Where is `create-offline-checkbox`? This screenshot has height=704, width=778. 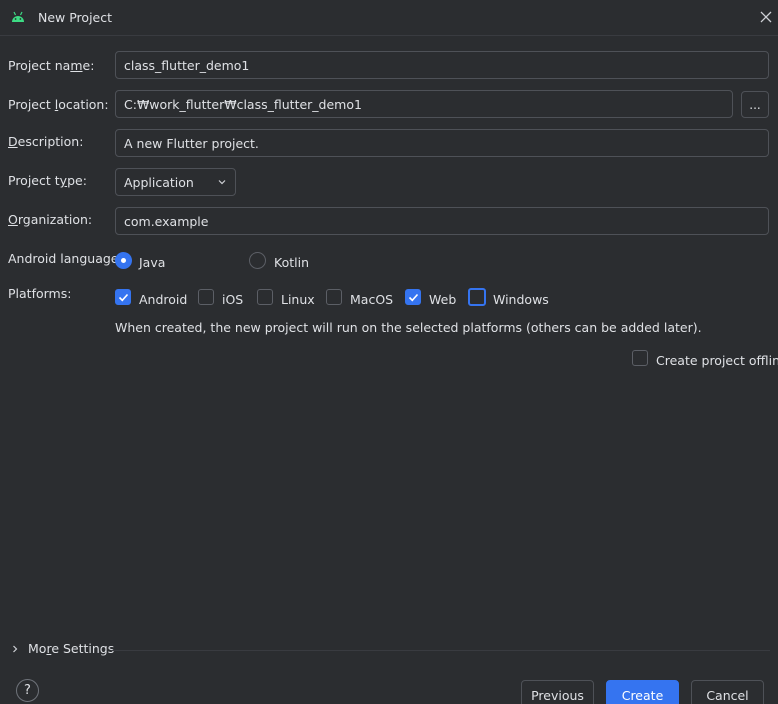 create-offline-checkbox is located at coordinates (640, 358).